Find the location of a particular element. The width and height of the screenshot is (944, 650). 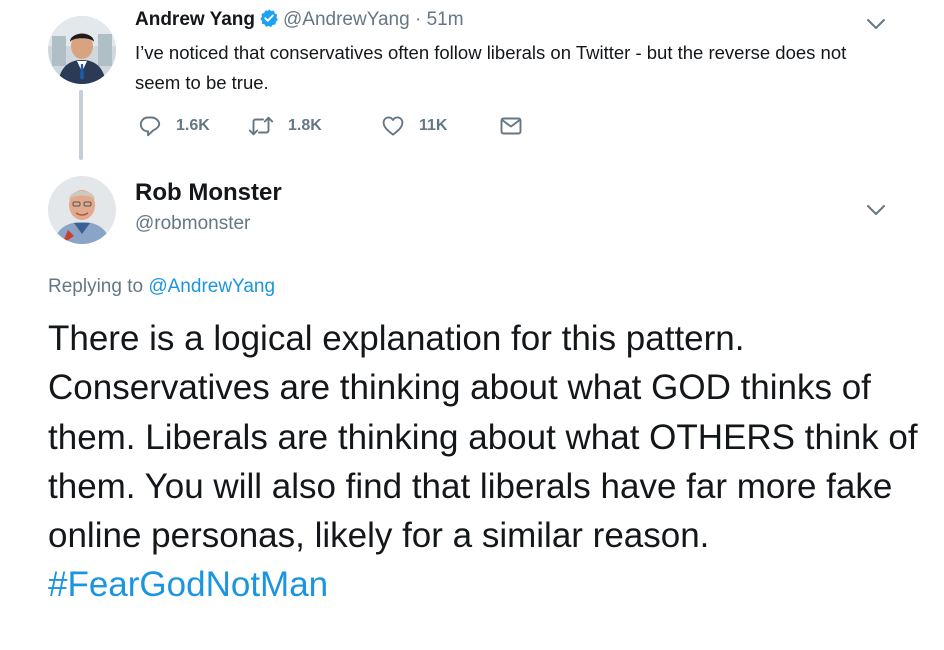

replying-to-line: Replying to @AndrewYang is located at coordinates (161, 287).